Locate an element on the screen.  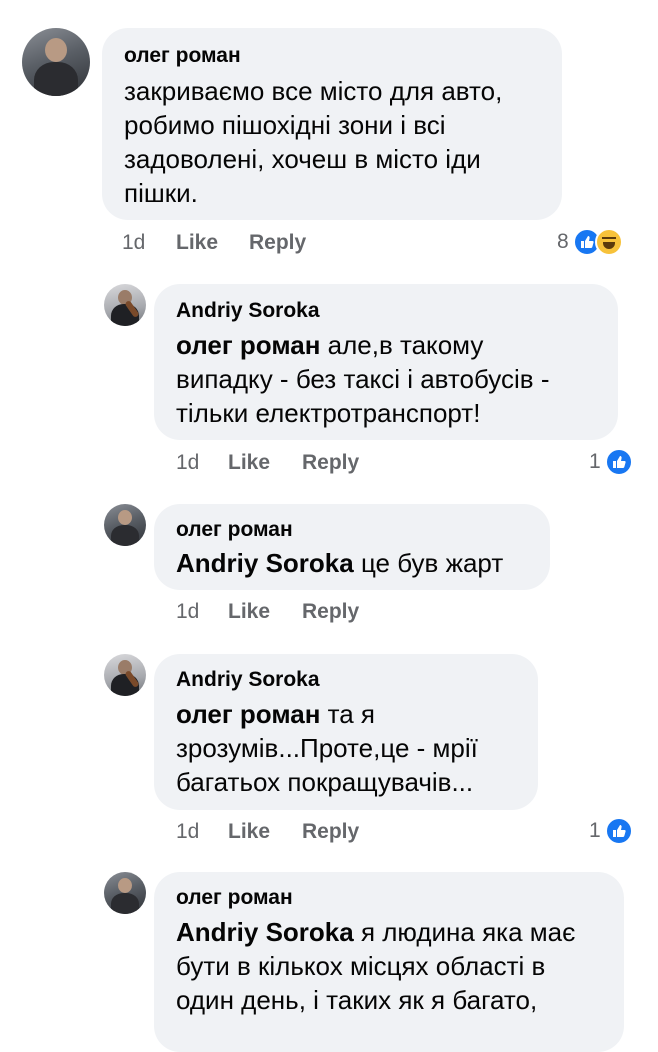
comment-text-line: але,в такому is located at coordinates (402, 345).